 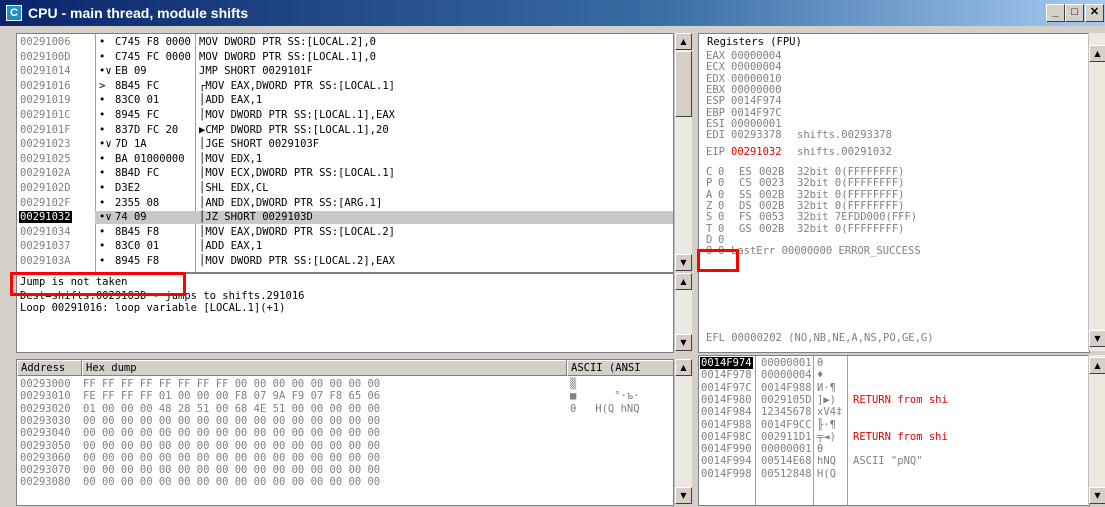 What do you see at coordinates (297, 173) in the screenshot?
I see `disasm-instruction: │MOV ECX,DWORD PTR SS:[LOCAL.1]` at bounding box center [297, 173].